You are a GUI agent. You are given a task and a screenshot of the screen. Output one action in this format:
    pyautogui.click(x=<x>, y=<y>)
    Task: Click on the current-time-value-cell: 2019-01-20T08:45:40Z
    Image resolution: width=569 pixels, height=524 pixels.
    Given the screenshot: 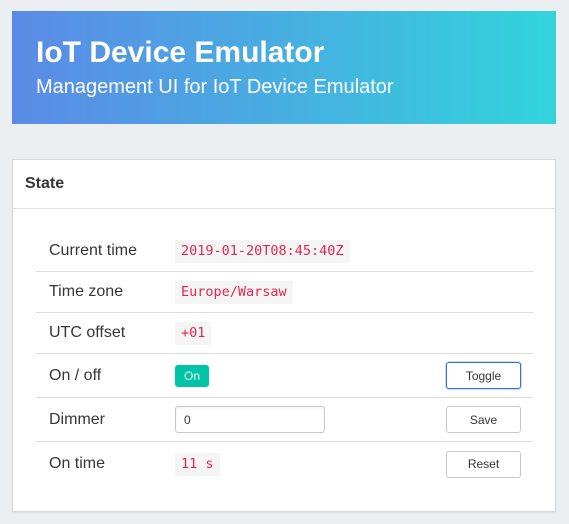 What is the action you would take?
    pyautogui.click(x=354, y=251)
    